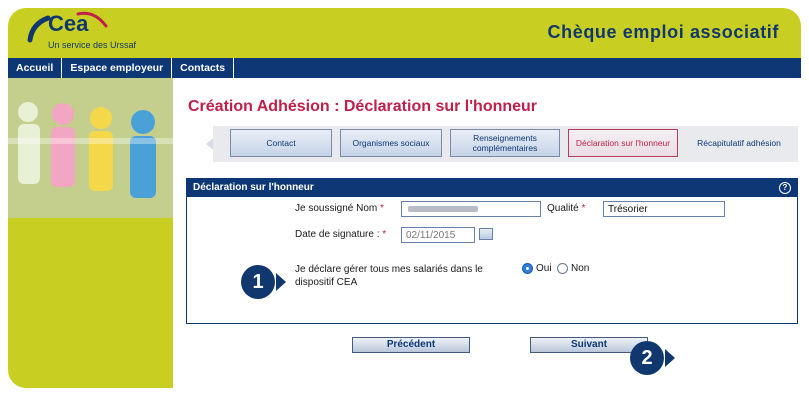 This screenshot has width=809, height=395. I want to click on nom-input, so click(471, 209).